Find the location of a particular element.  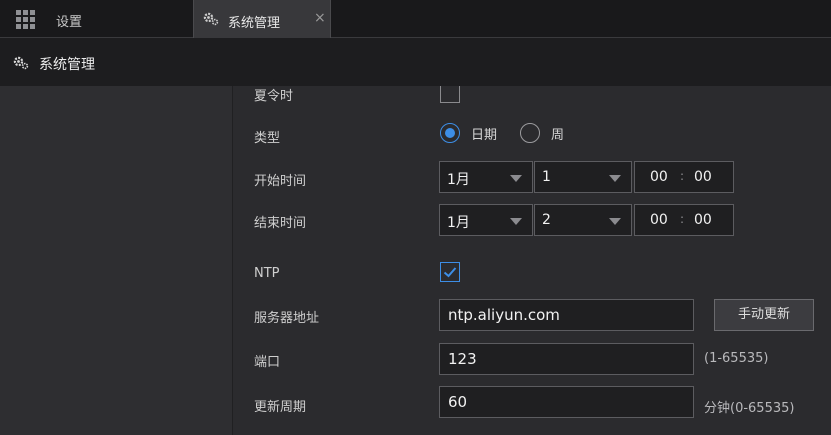

manual-update-button: 手动更新 is located at coordinates (764, 315).